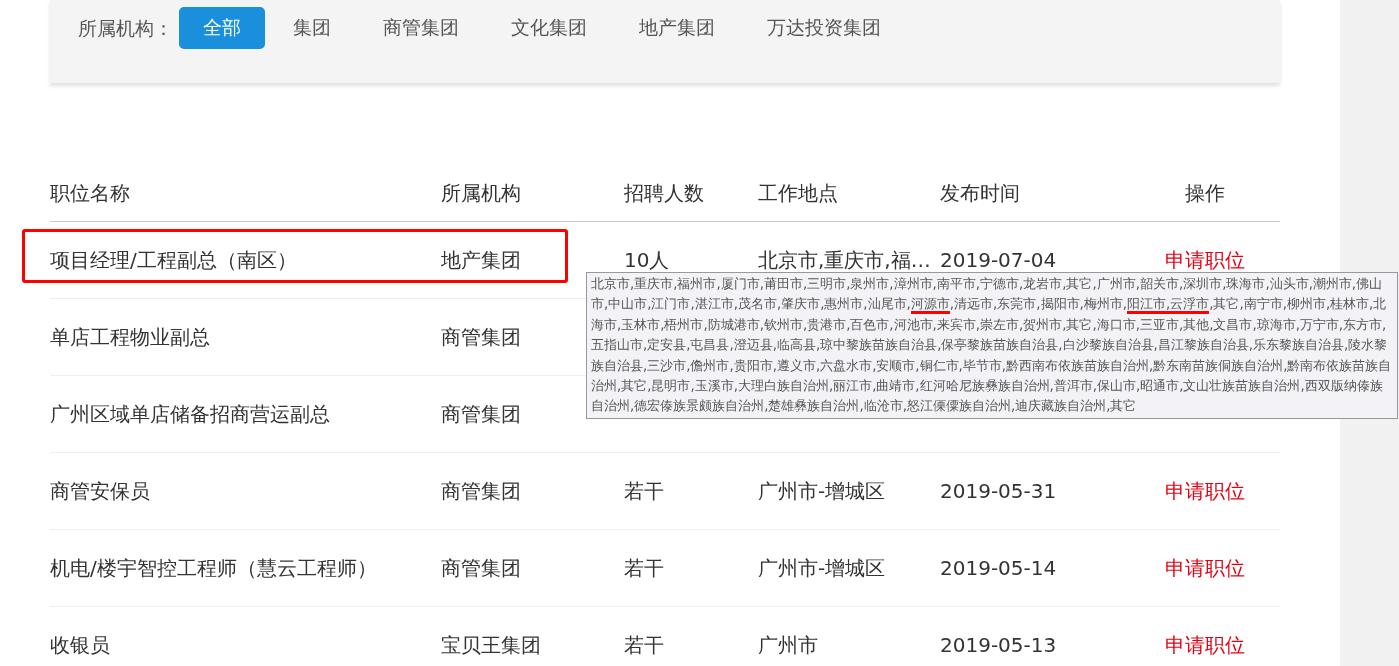 Image resolution: width=1399 pixels, height=666 pixels. I want to click on job-title: 收银员, so click(80, 644).